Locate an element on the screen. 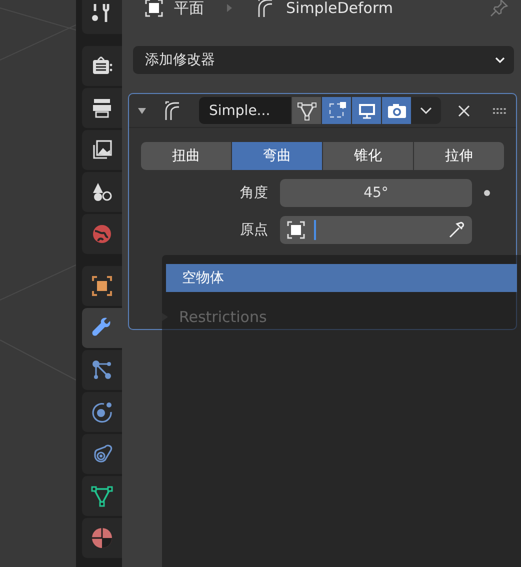 Image resolution: width=521 pixels, height=567 pixels. globe-icon is located at coordinates (102, 234).